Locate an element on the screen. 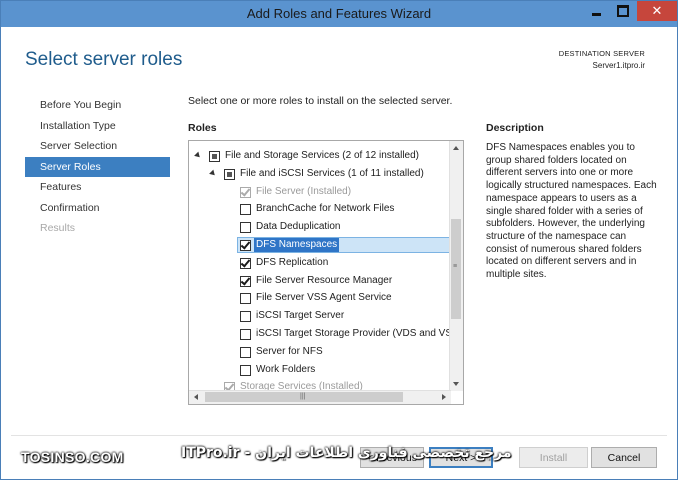 The image size is (678, 480). window-title: Add Roles and Features Wizard is located at coordinates (339, 13).